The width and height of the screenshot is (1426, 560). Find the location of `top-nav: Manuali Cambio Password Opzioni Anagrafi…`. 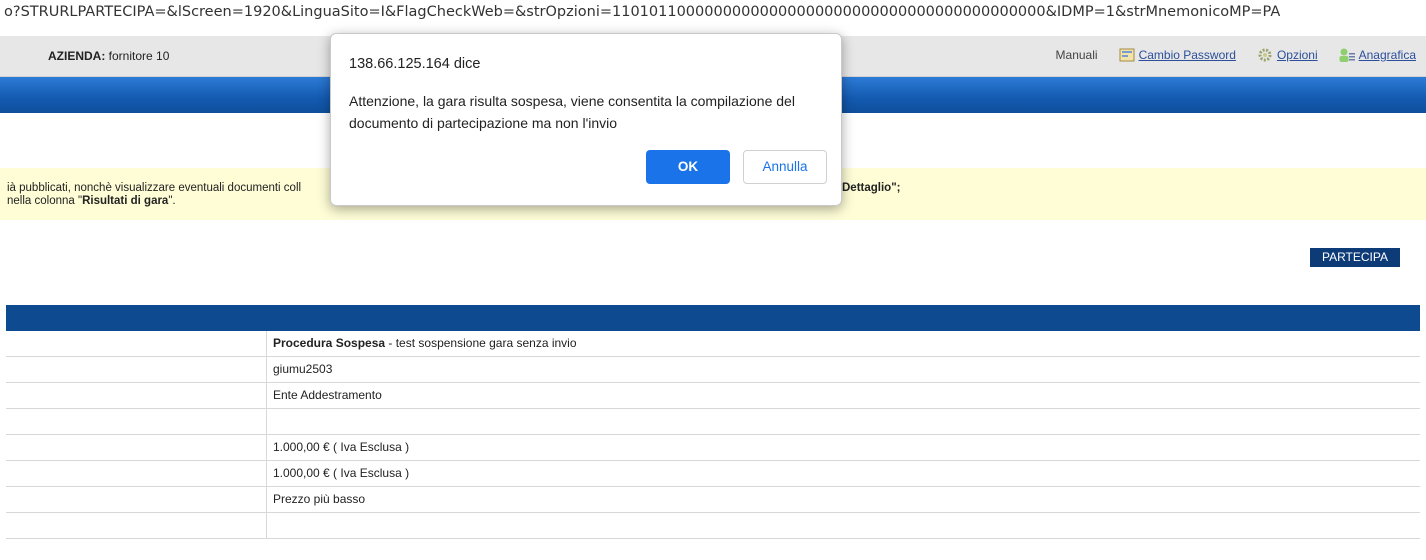

top-nav: Manuali Cambio Password Opzioni Anagrafi… is located at coordinates (1226, 55).